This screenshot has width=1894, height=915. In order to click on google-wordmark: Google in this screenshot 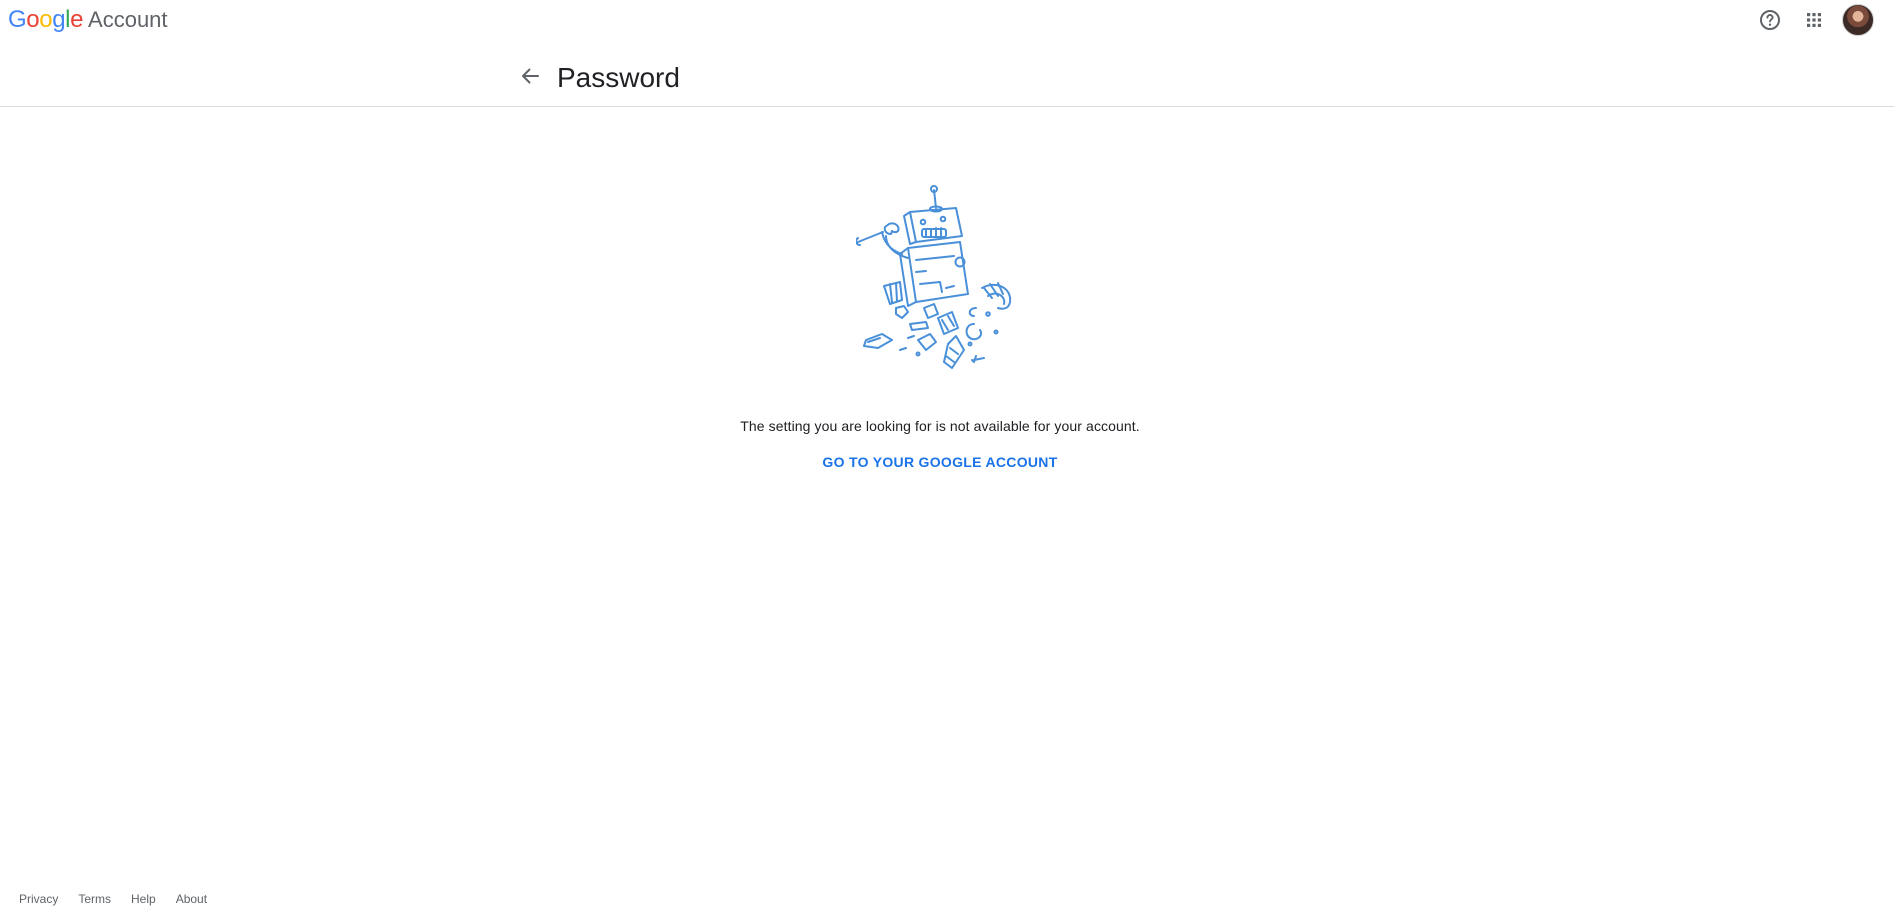, I will do `click(45, 20)`.